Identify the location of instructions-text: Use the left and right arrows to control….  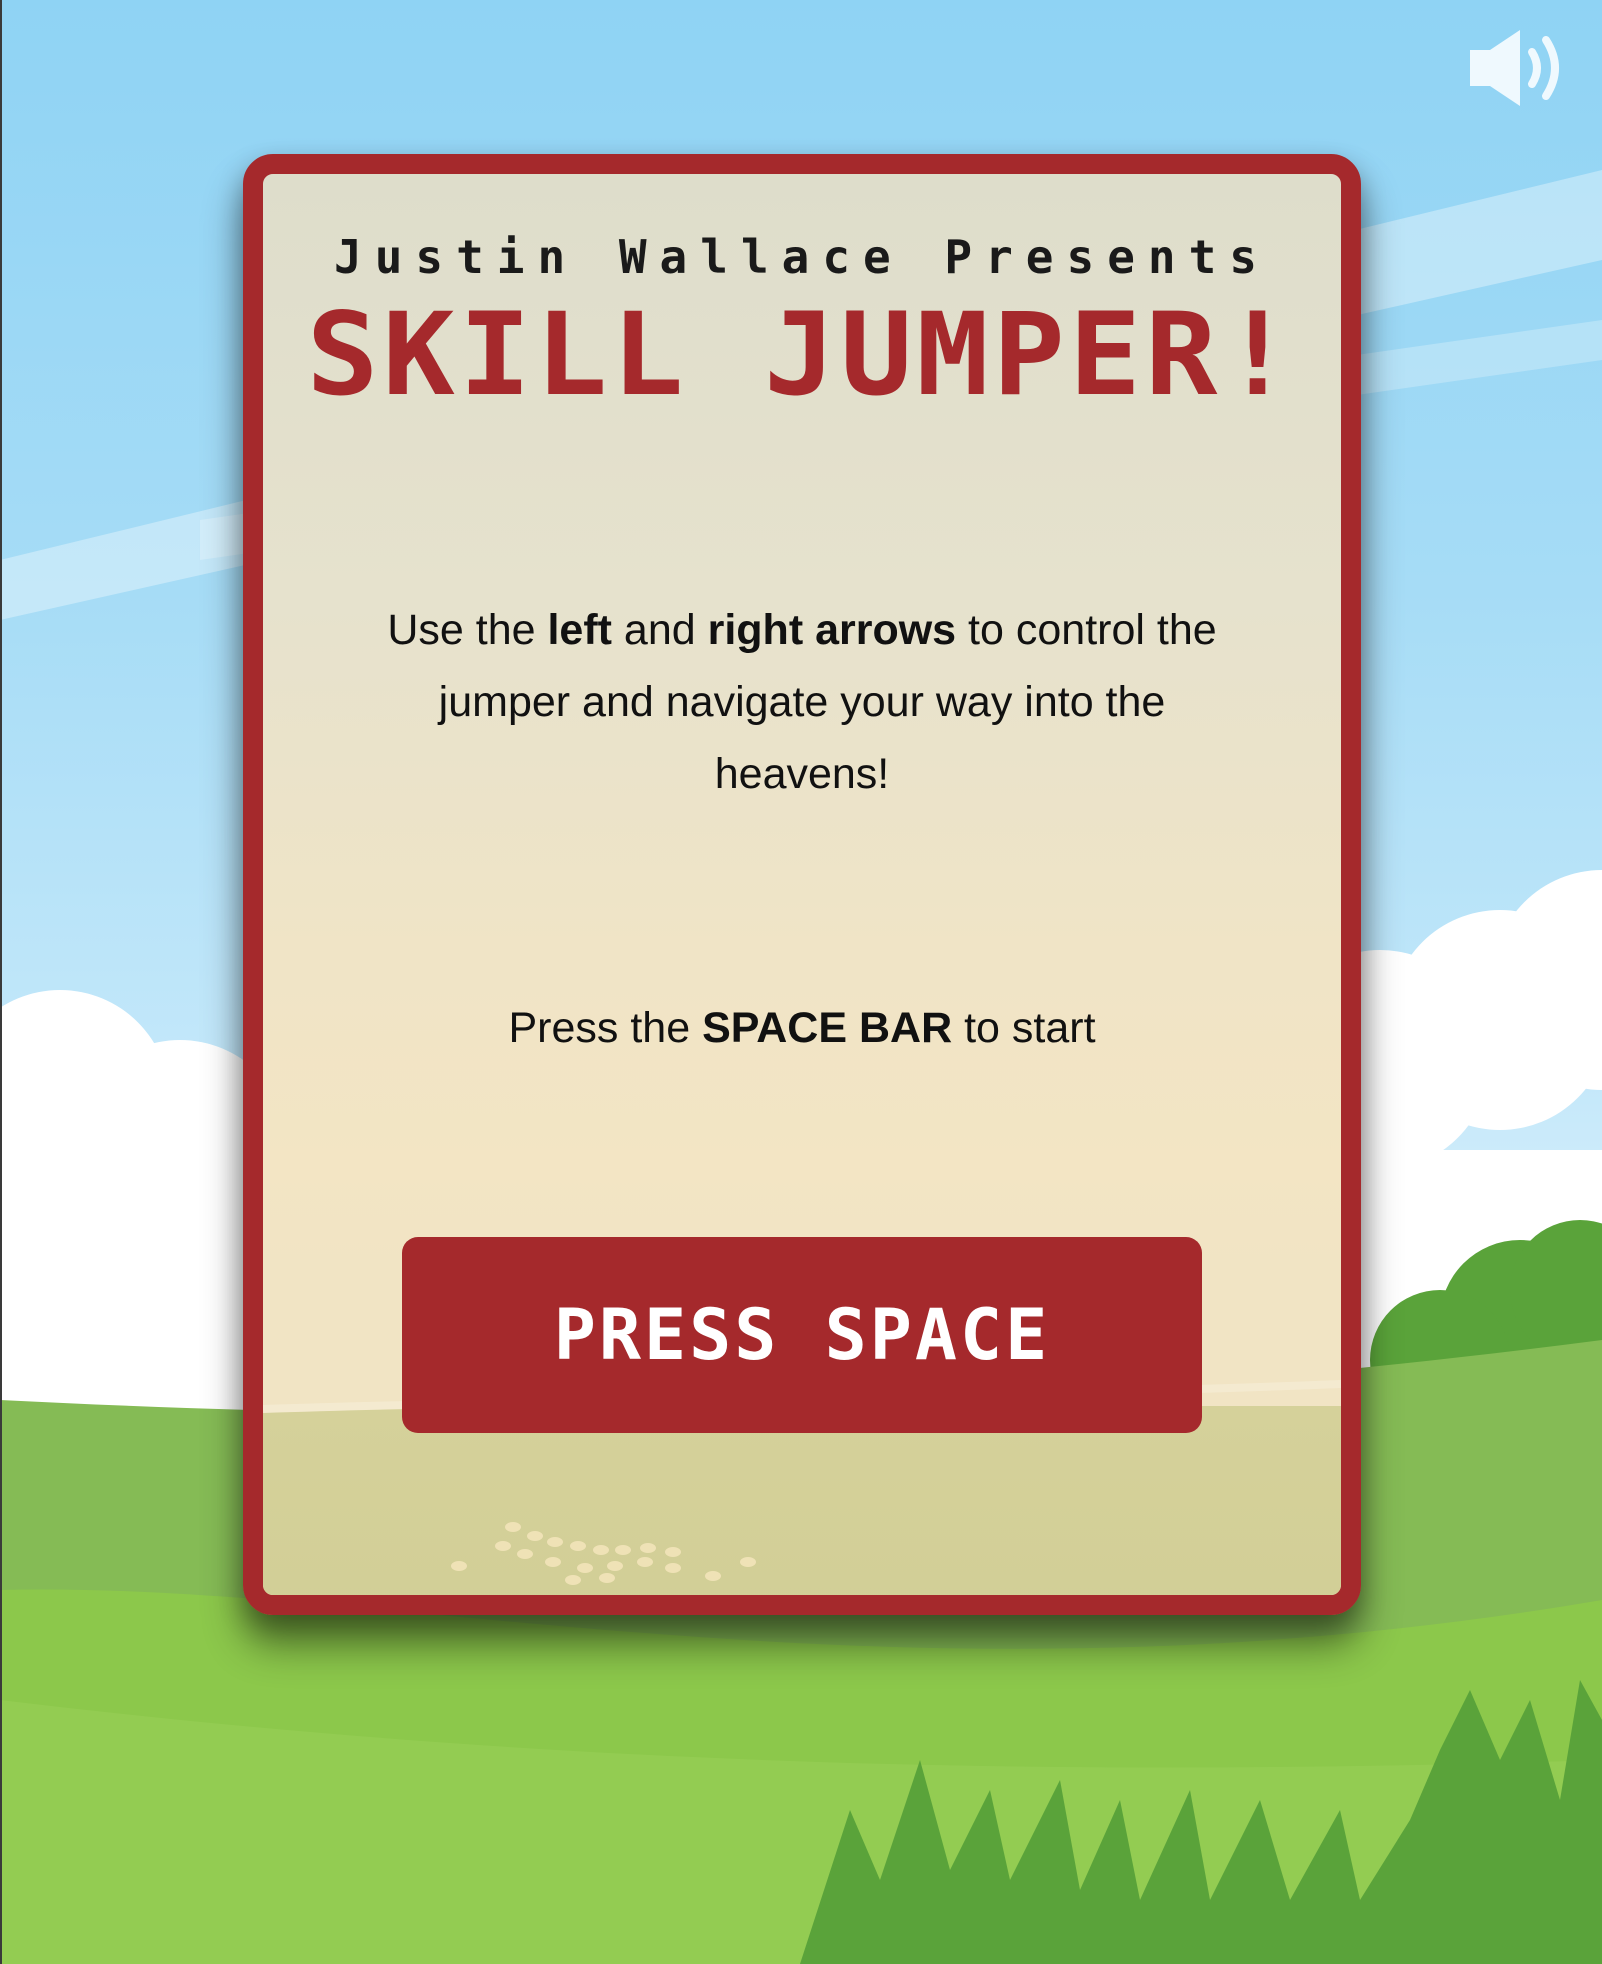
(802, 702).